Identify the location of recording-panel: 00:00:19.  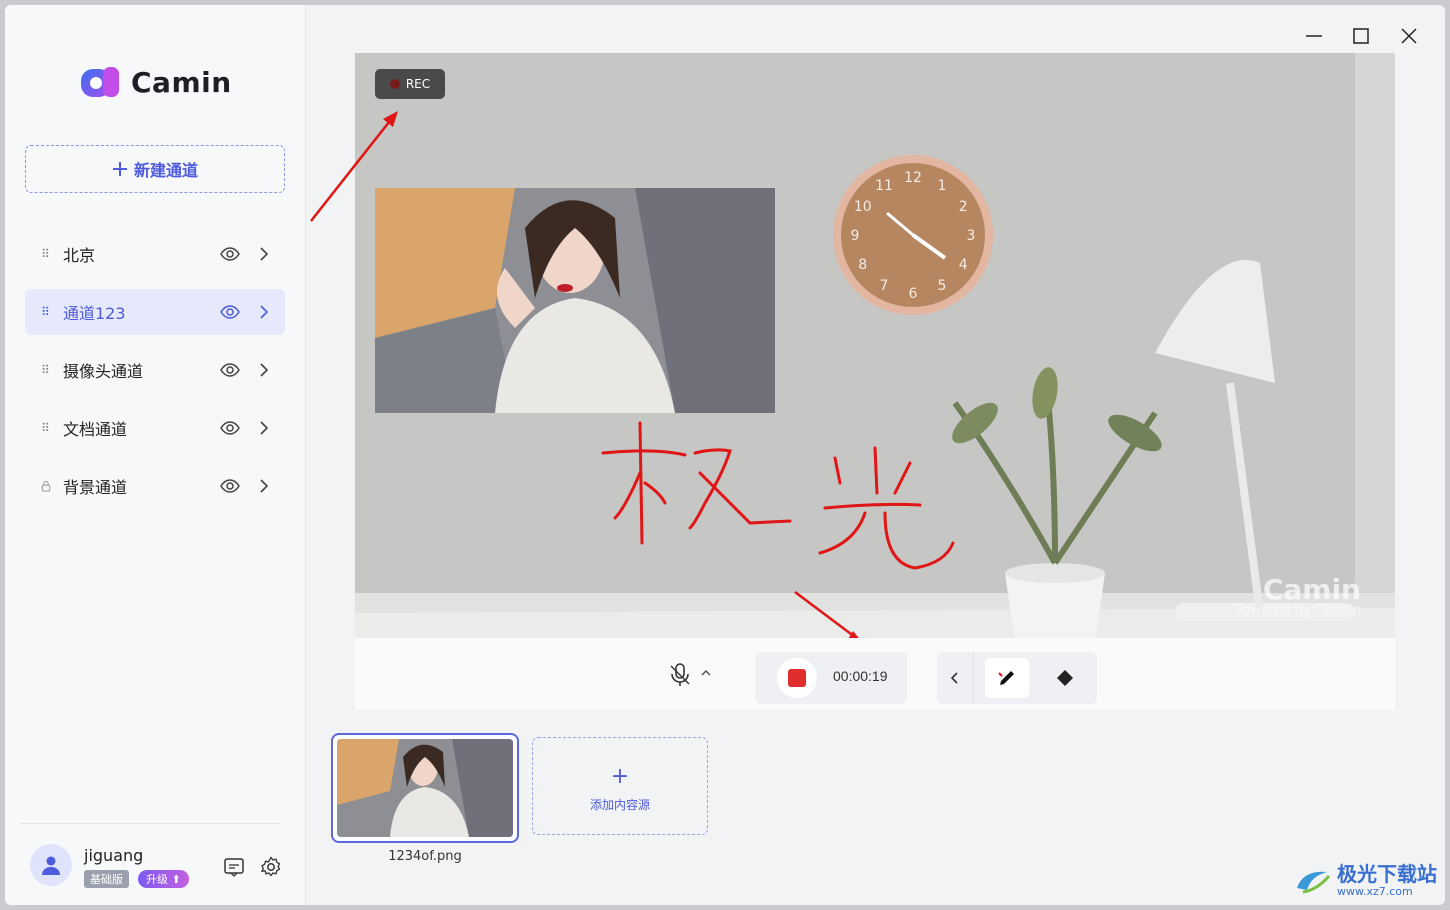
(831, 678).